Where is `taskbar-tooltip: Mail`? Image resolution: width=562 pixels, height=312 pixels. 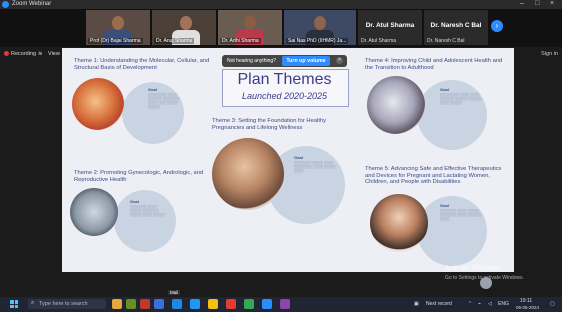
taskbar-tooltip: Mail is located at coordinates (174, 292).